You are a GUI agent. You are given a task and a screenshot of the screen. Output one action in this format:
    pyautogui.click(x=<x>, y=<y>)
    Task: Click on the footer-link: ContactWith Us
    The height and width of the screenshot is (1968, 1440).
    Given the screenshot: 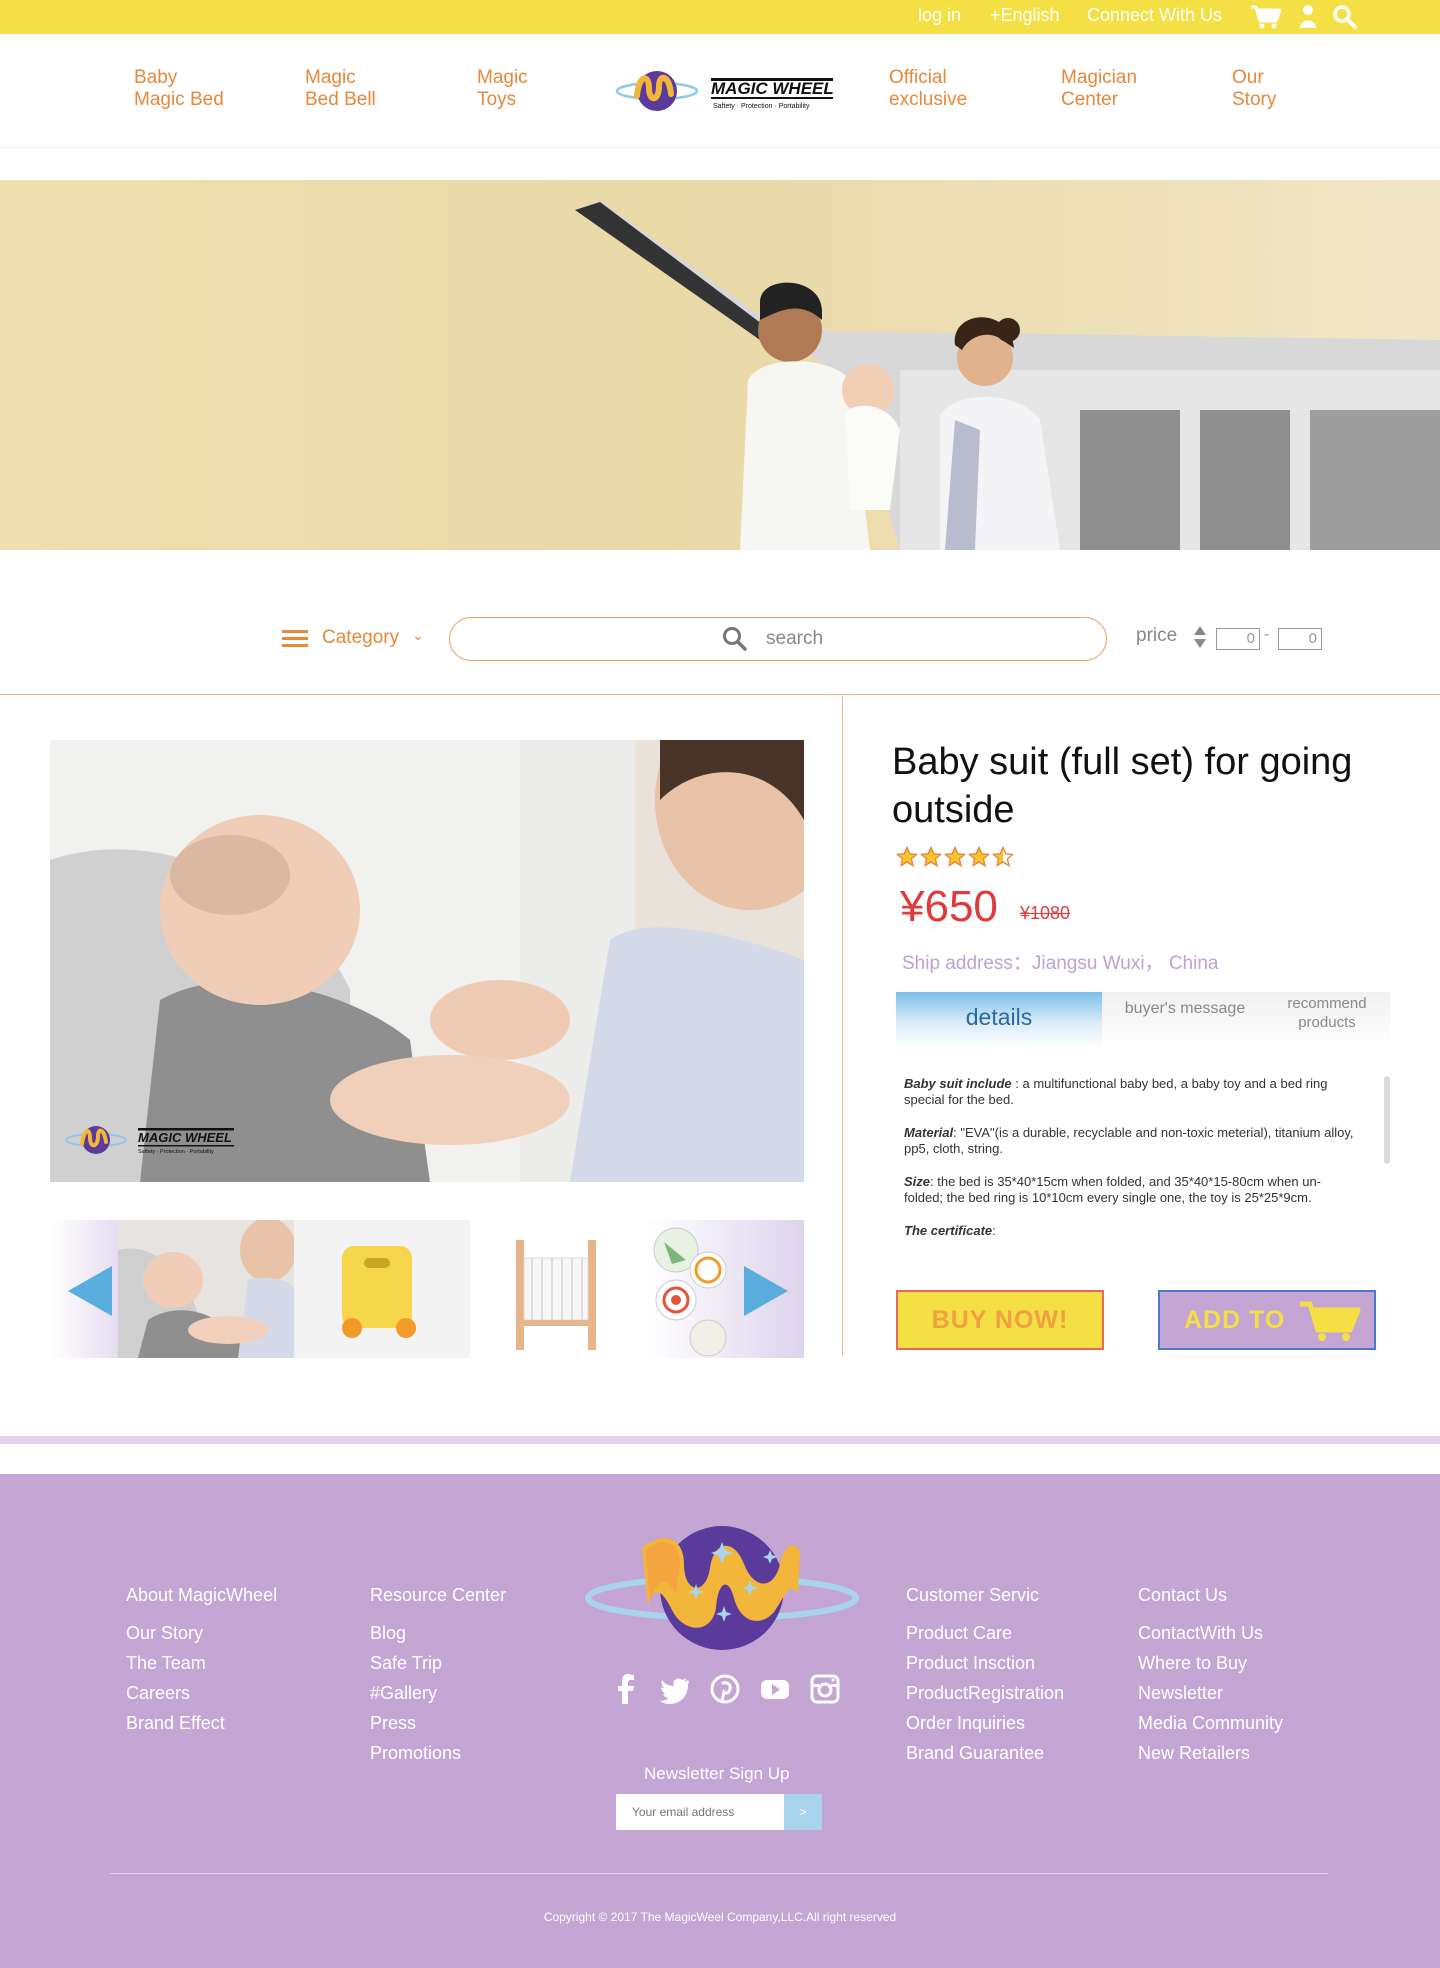 What is the action you would take?
    pyautogui.click(x=1210, y=1633)
    